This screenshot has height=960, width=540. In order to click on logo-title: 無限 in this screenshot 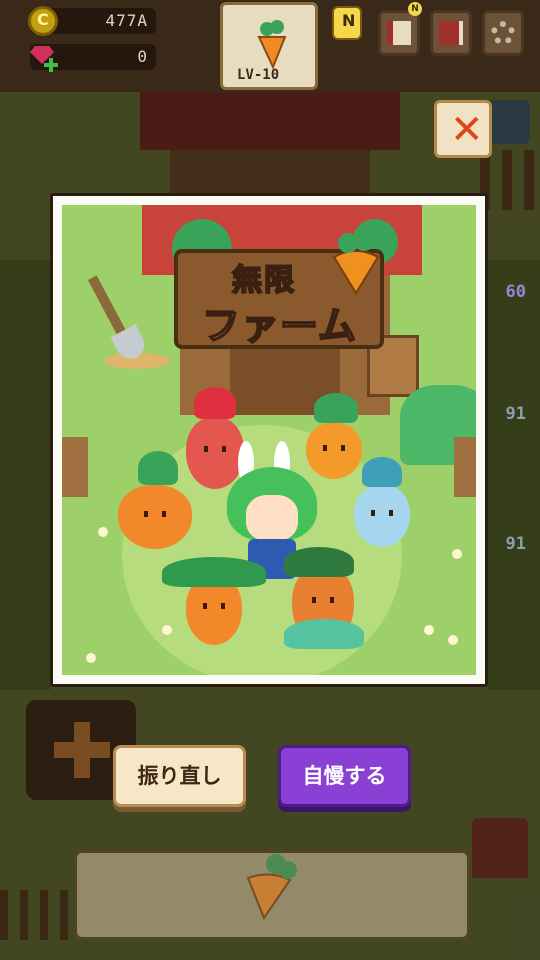, I will do `click(263, 280)`.